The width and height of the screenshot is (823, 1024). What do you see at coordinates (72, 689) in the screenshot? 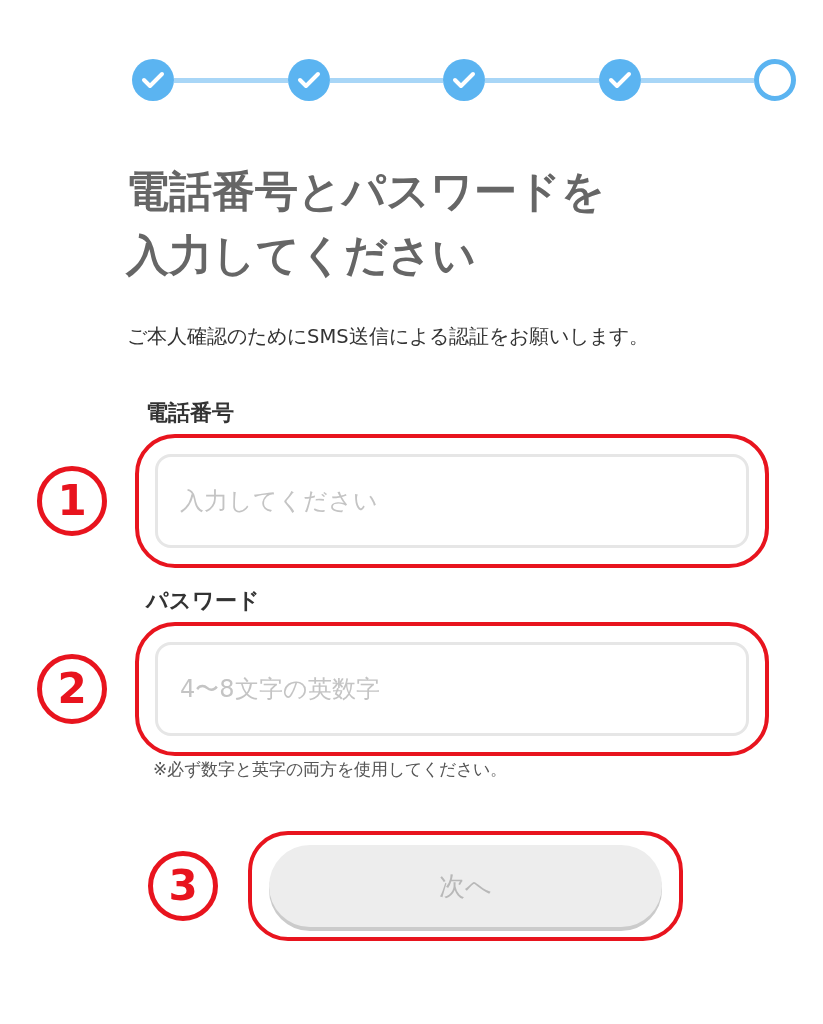
I see `annotation-number: 2` at bounding box center [72, 689].